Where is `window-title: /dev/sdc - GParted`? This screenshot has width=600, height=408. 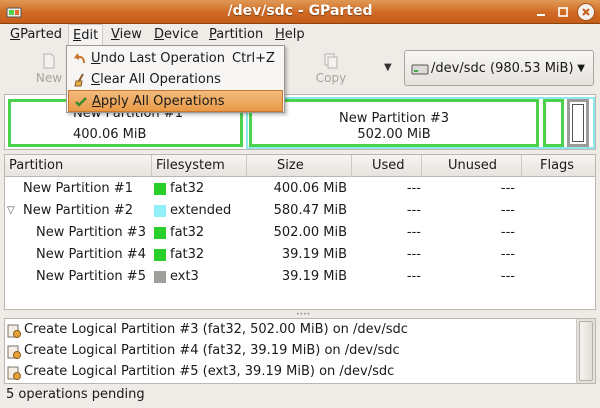
window-title: /dev/sdc - GParted is located at coordinates (300, 11).